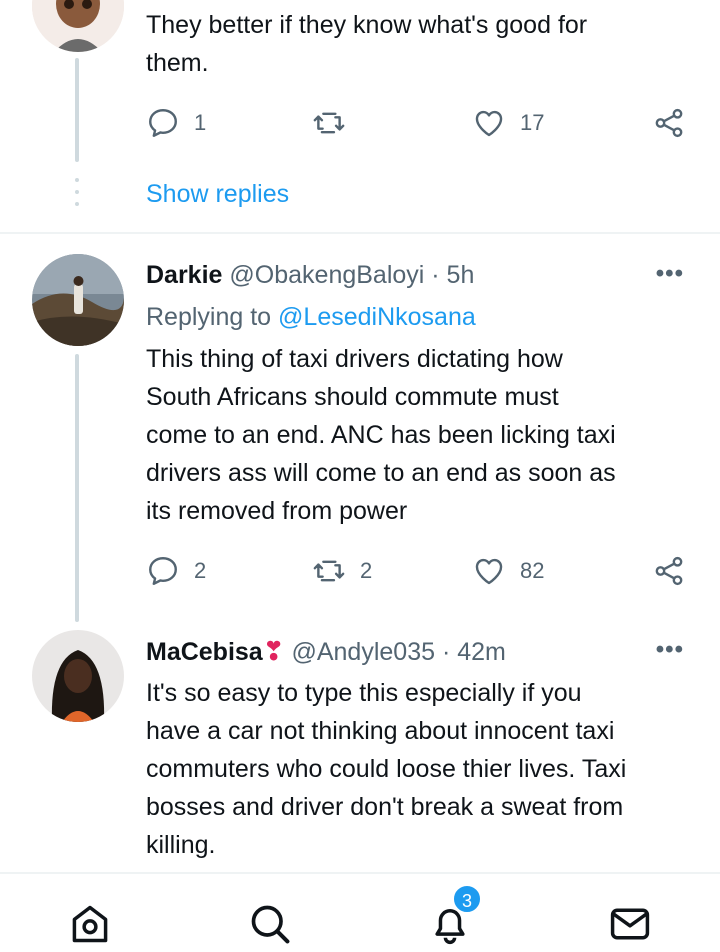  What do you see at coordinates (467, 899) in the screenshot?
I see `notifications-badge: 3` at bounding box center [467, 899].